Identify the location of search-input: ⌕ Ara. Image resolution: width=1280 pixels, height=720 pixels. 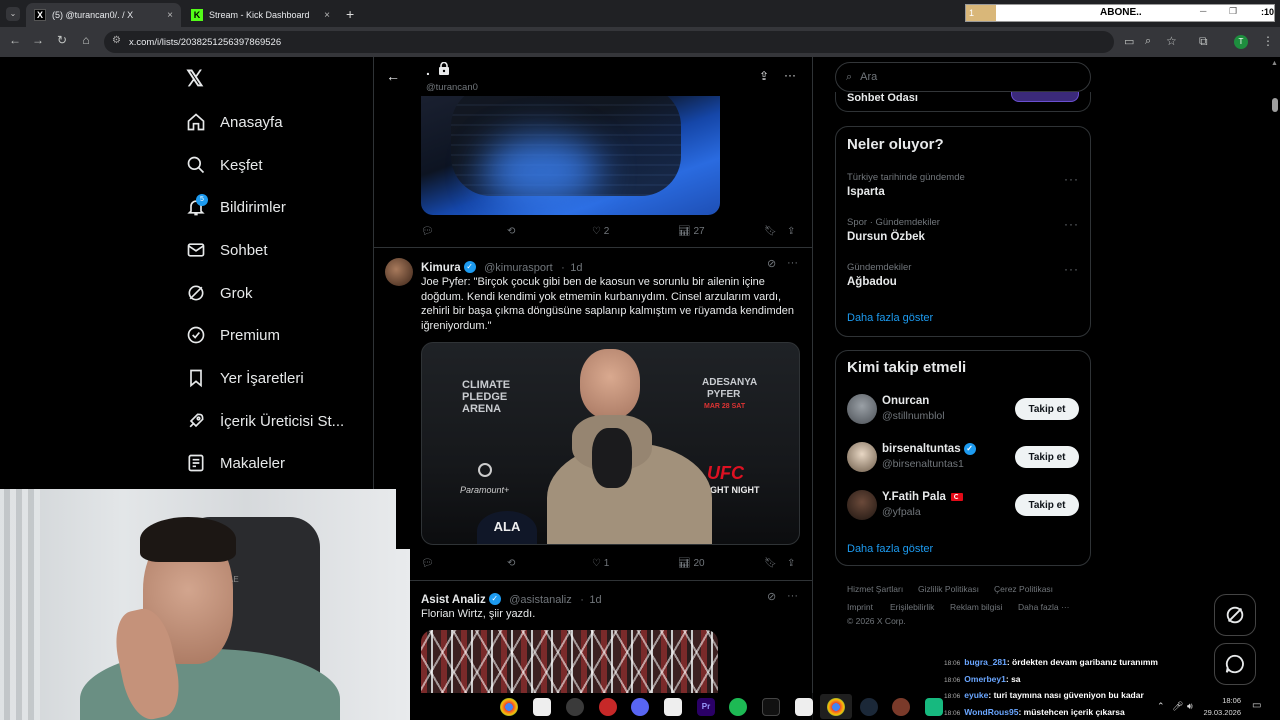
(963, 77).